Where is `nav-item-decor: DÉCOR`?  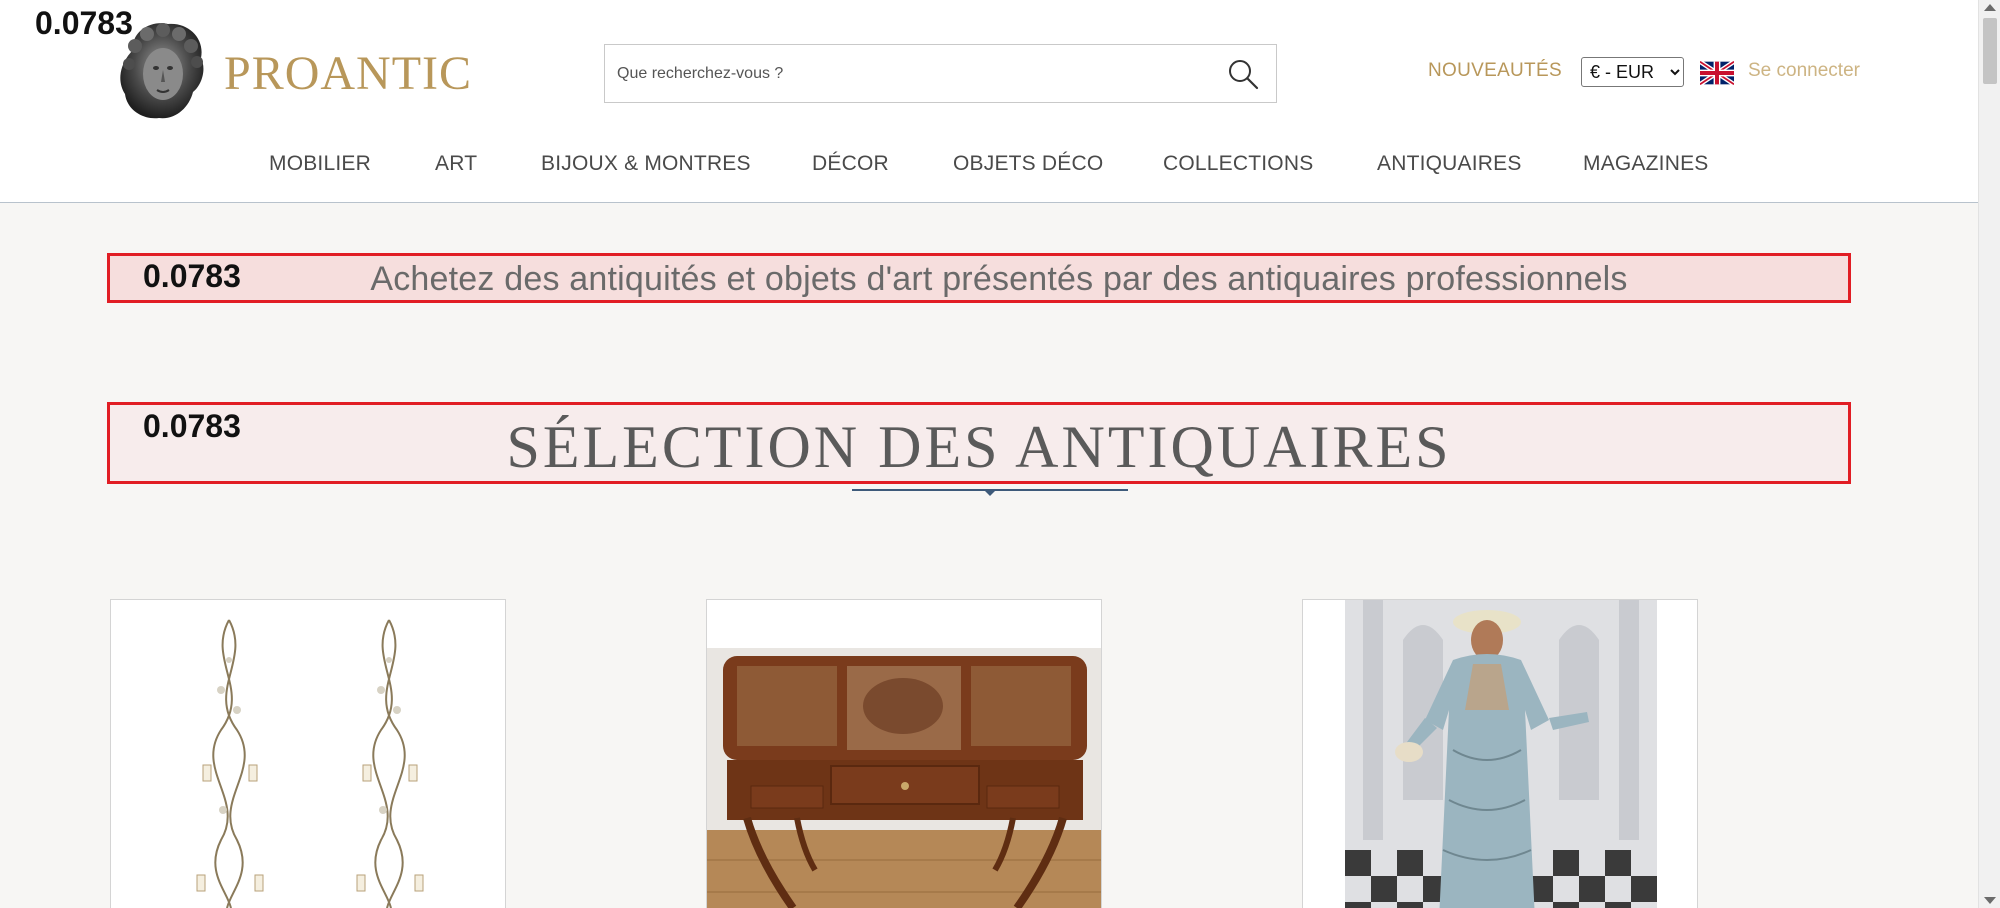 nav-item-decor: DÉCOR is located at coordinates (850, 164).